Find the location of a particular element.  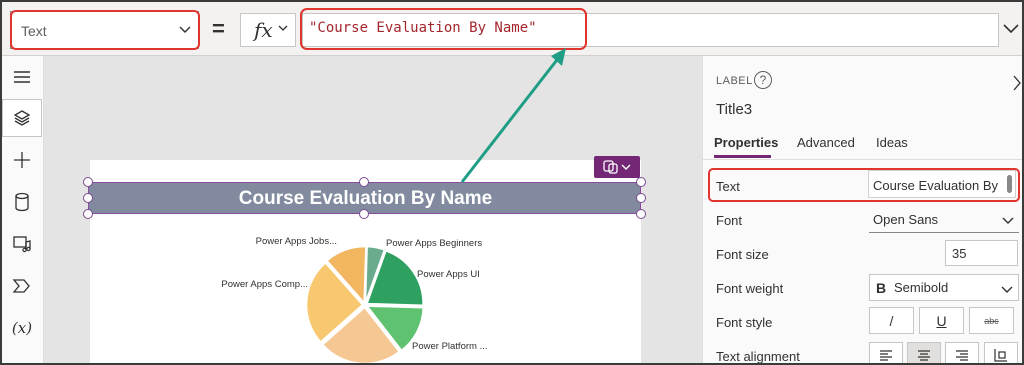

media-icon is located at coordinates (22, 244).